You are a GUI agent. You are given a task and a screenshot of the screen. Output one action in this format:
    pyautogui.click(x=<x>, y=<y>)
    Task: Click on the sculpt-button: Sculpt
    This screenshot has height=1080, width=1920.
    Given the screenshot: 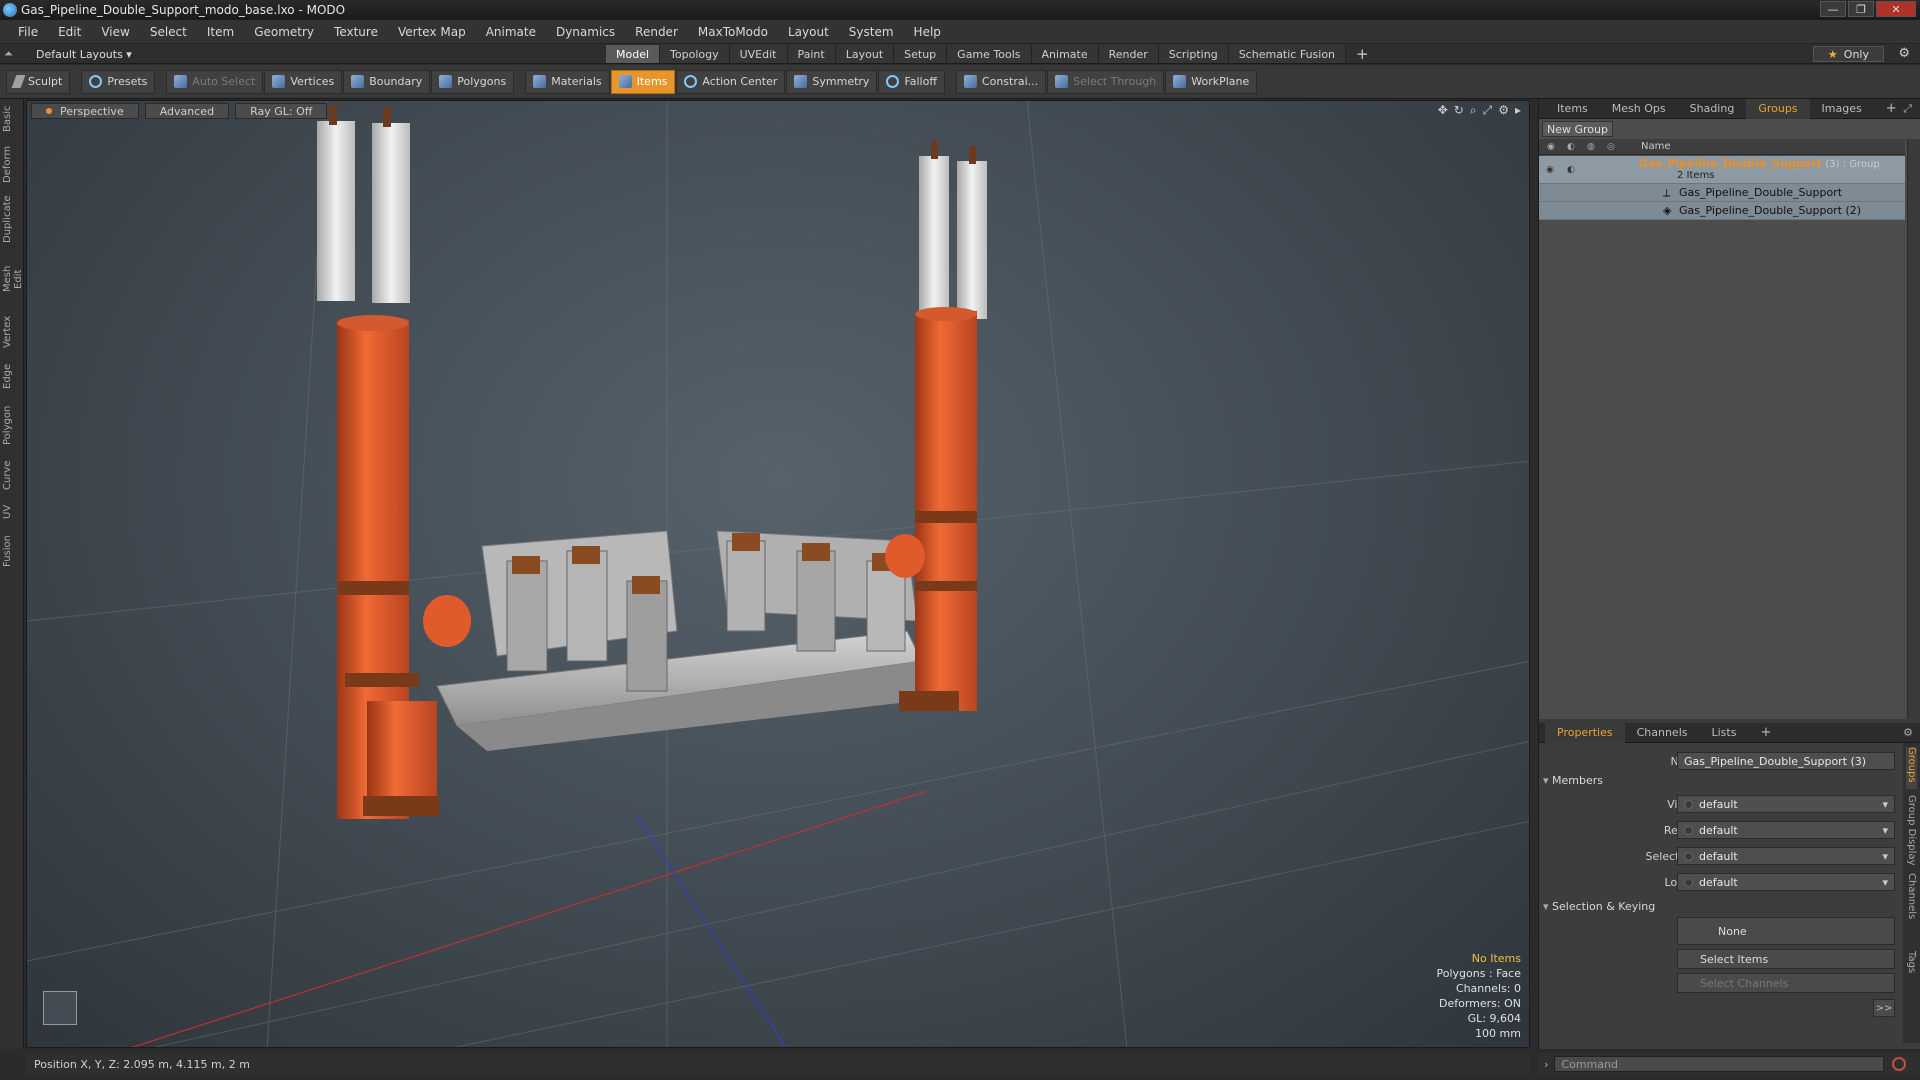 What is the action you would take?
    pyautogui.click(x=38, y=81)
    